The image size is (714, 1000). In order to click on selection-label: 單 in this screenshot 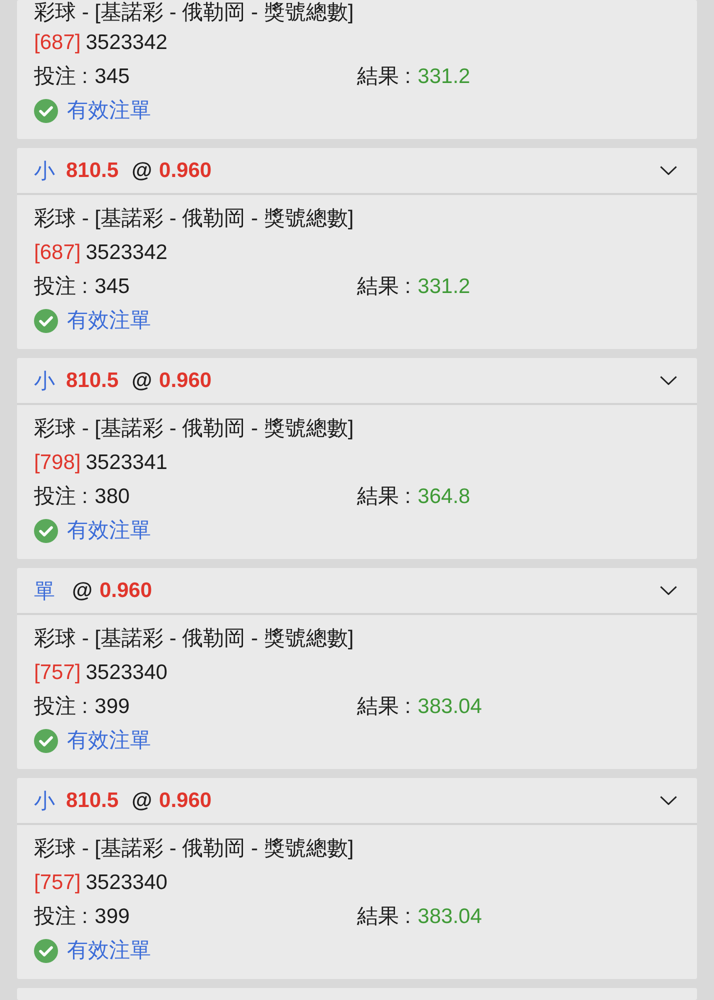, I will do `click(44, 591)`.